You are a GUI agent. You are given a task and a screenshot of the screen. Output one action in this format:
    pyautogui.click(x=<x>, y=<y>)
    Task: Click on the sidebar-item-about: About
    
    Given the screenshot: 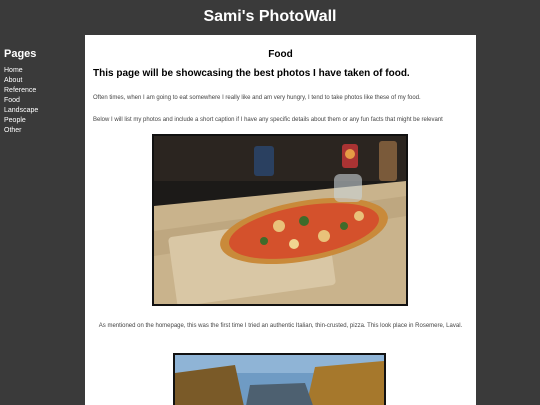 What is the action you would take?
    pyautogui.click(x=42, y=81)
    